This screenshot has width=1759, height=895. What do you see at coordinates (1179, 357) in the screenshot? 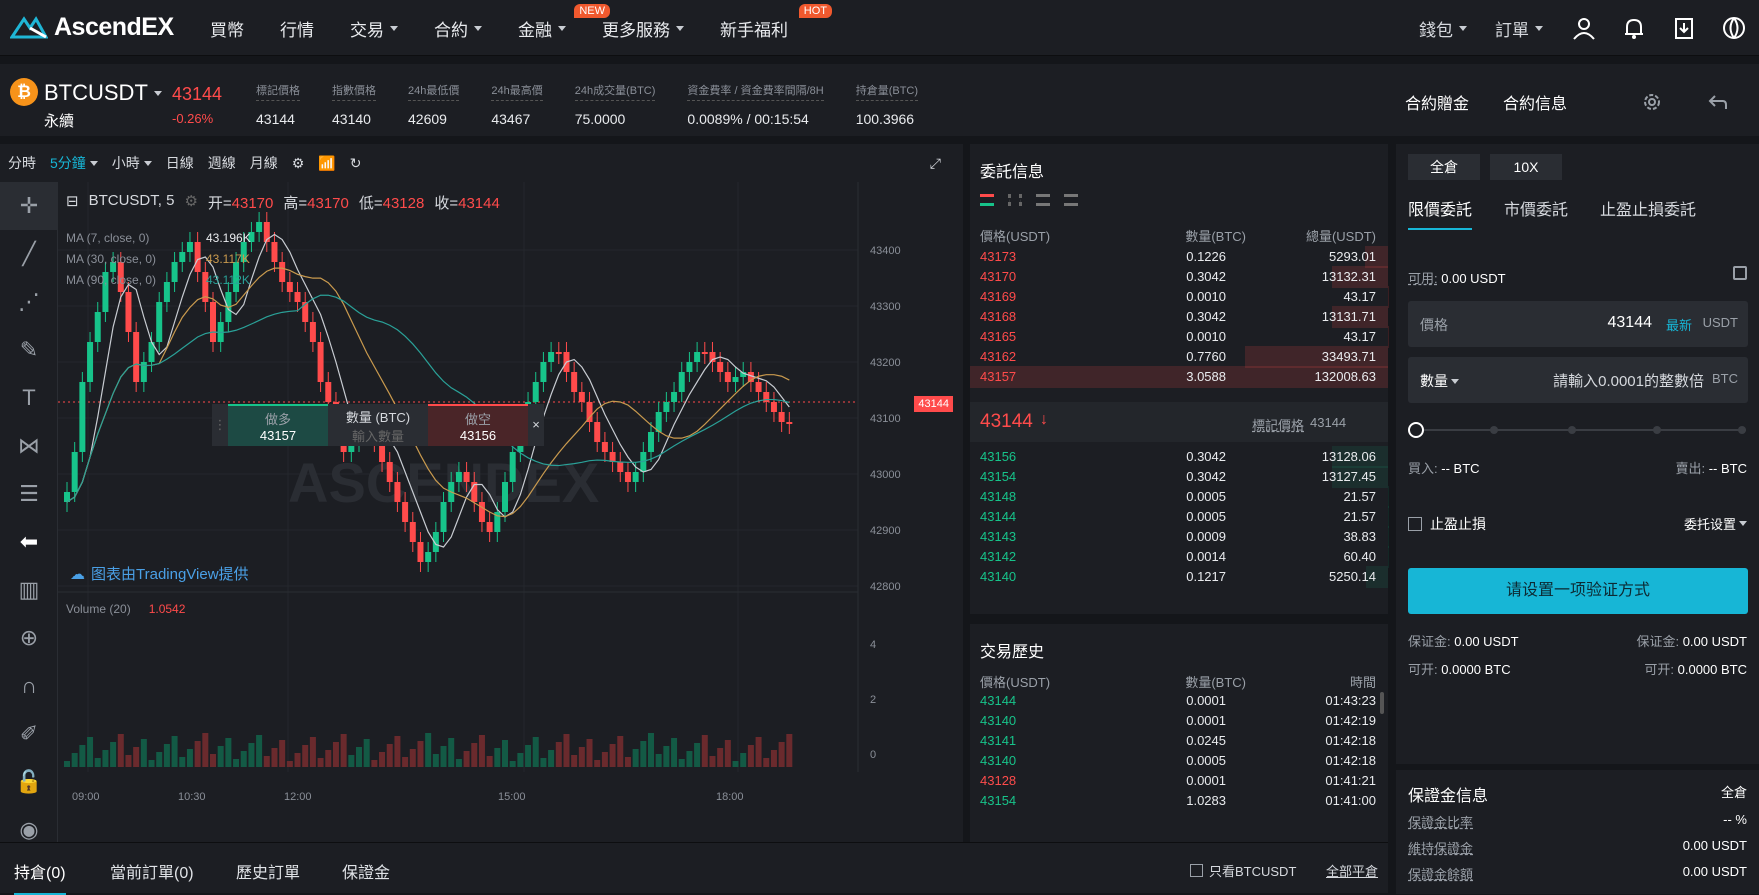
I see `orderbook-row: 431620.776033493.71` at bounding box center [1179, 357].